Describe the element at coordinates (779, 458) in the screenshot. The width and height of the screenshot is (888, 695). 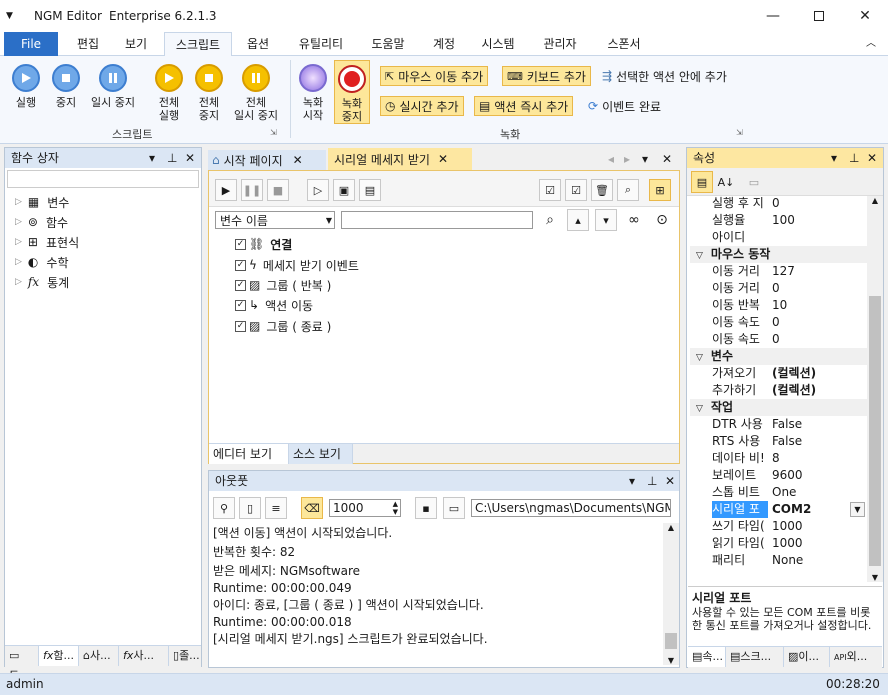
I see `property-row: 데이타 비! 8` at that location.